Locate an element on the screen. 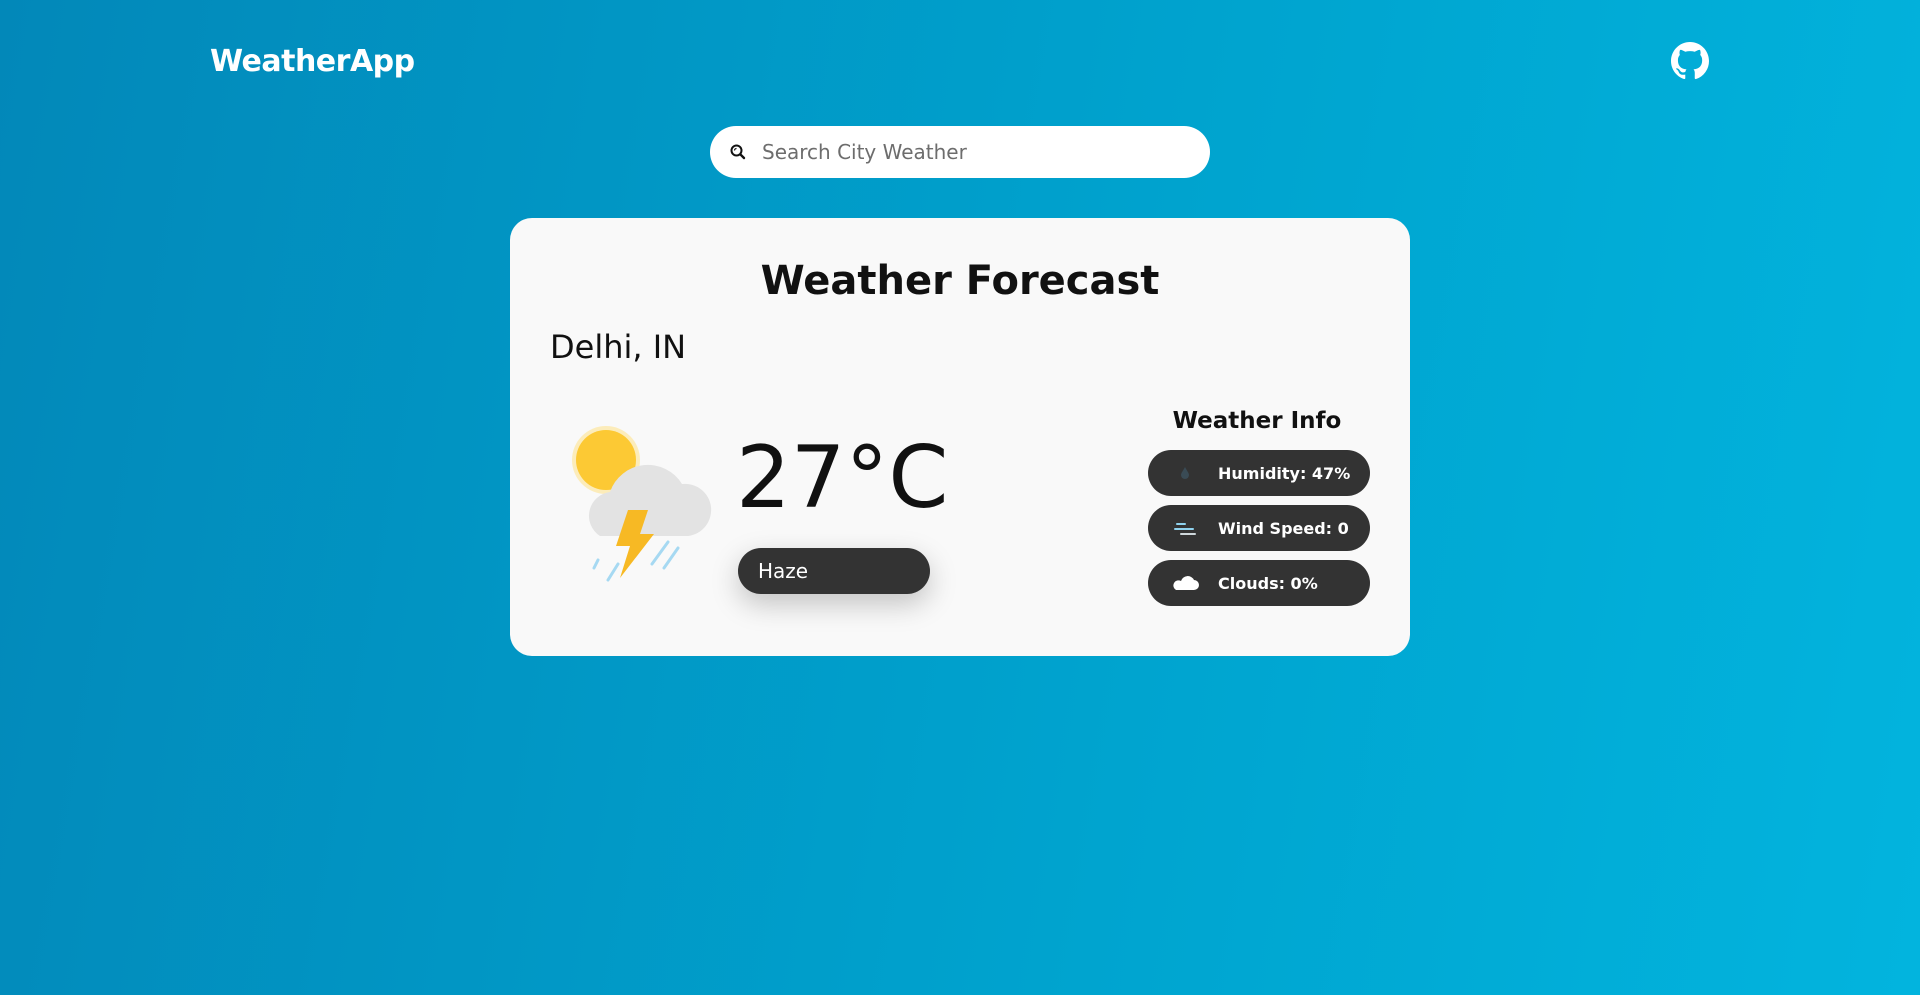 The height and width of the screenshot is (995, 1920). wind-icon is located at coordinates (1185, 528).